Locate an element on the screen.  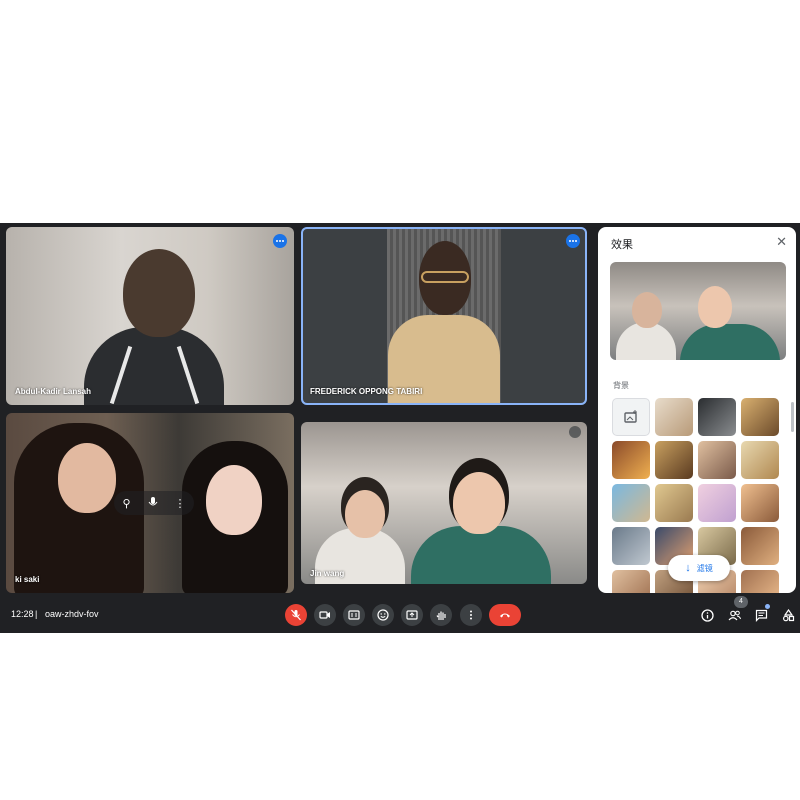
filter-button-label: 滤镜 is located at coordinates (704, 568).